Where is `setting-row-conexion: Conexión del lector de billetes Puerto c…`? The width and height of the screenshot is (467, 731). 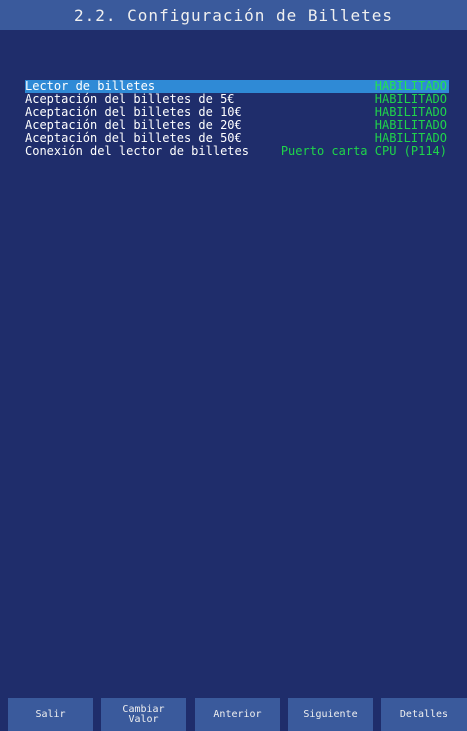
setting-row-conexion: Conexión del lector de billetes Puerto c… is located at coordinates (237, 151).